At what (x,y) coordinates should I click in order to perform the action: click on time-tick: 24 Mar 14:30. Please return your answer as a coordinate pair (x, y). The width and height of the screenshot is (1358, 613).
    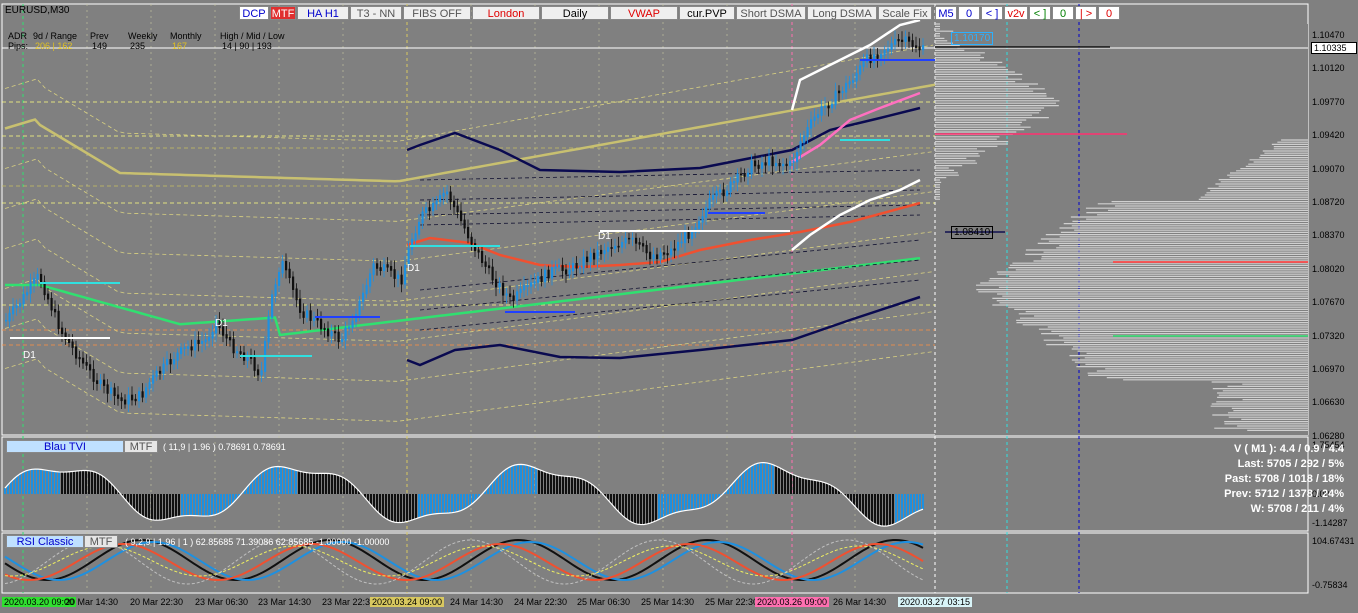
    Looking at the image, I should click on (477, 602).